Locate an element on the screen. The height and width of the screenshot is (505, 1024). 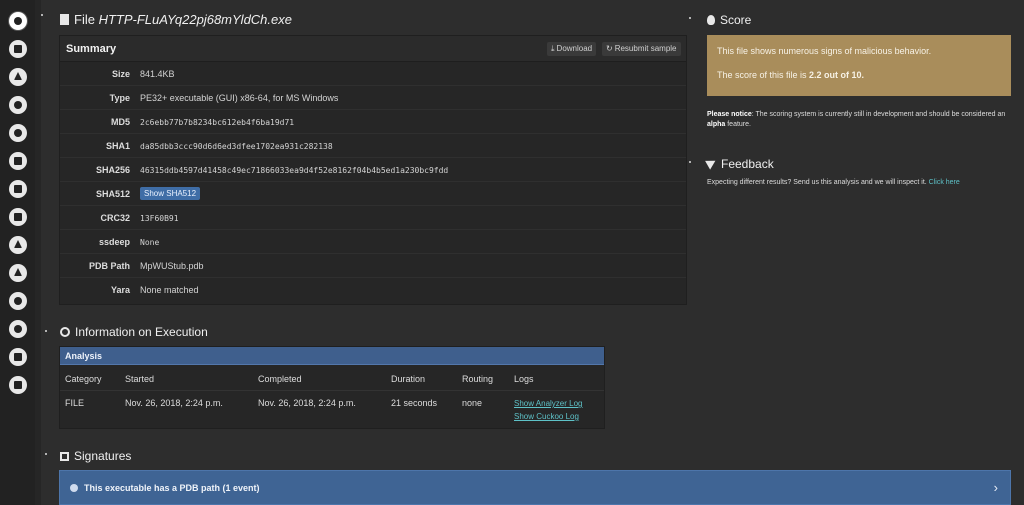
score-prefix: The score of this file is is located at coordinates (763, 75).